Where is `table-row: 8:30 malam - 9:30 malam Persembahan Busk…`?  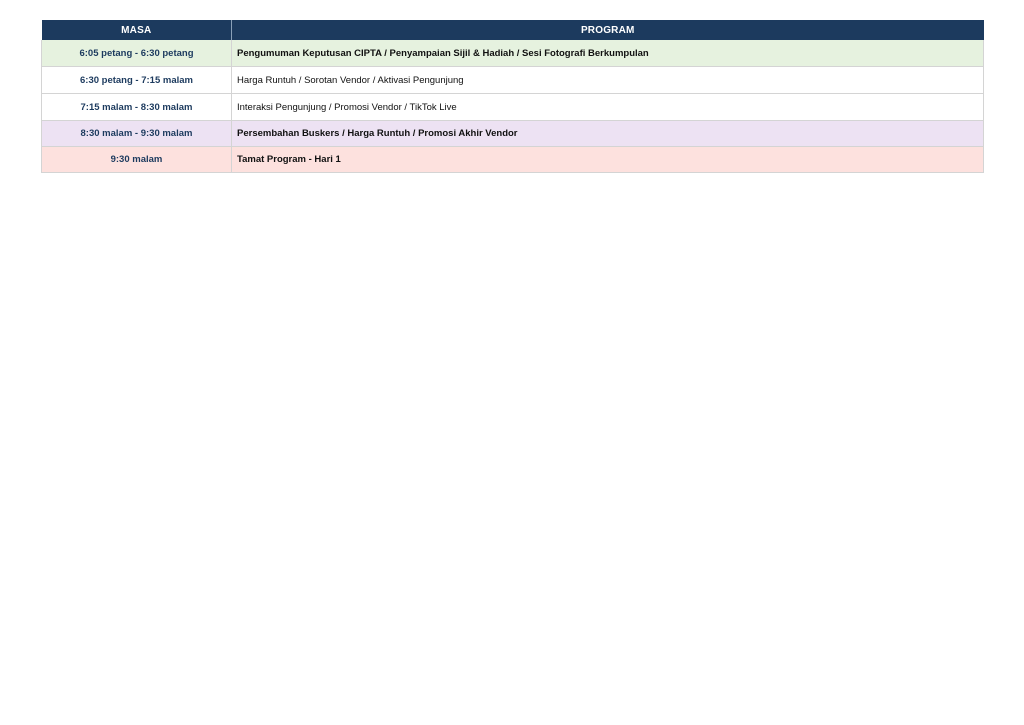
table-row: 8:30 malam - 9:30 malam Persembahan Busk… is located at coordinates (512, 133).